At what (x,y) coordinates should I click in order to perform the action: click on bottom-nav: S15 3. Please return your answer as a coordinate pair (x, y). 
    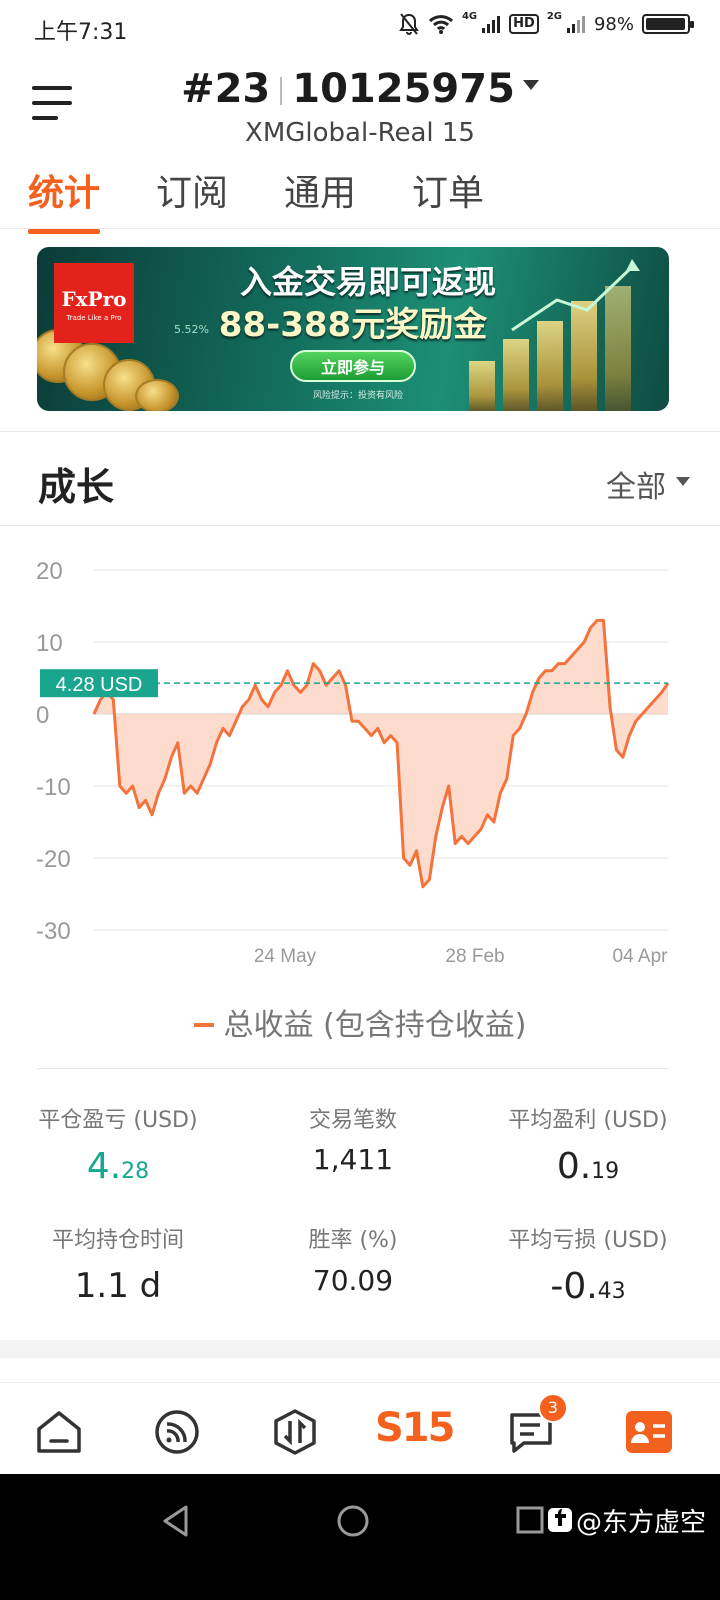
    Looking at the image, I should click on (360, 1428).